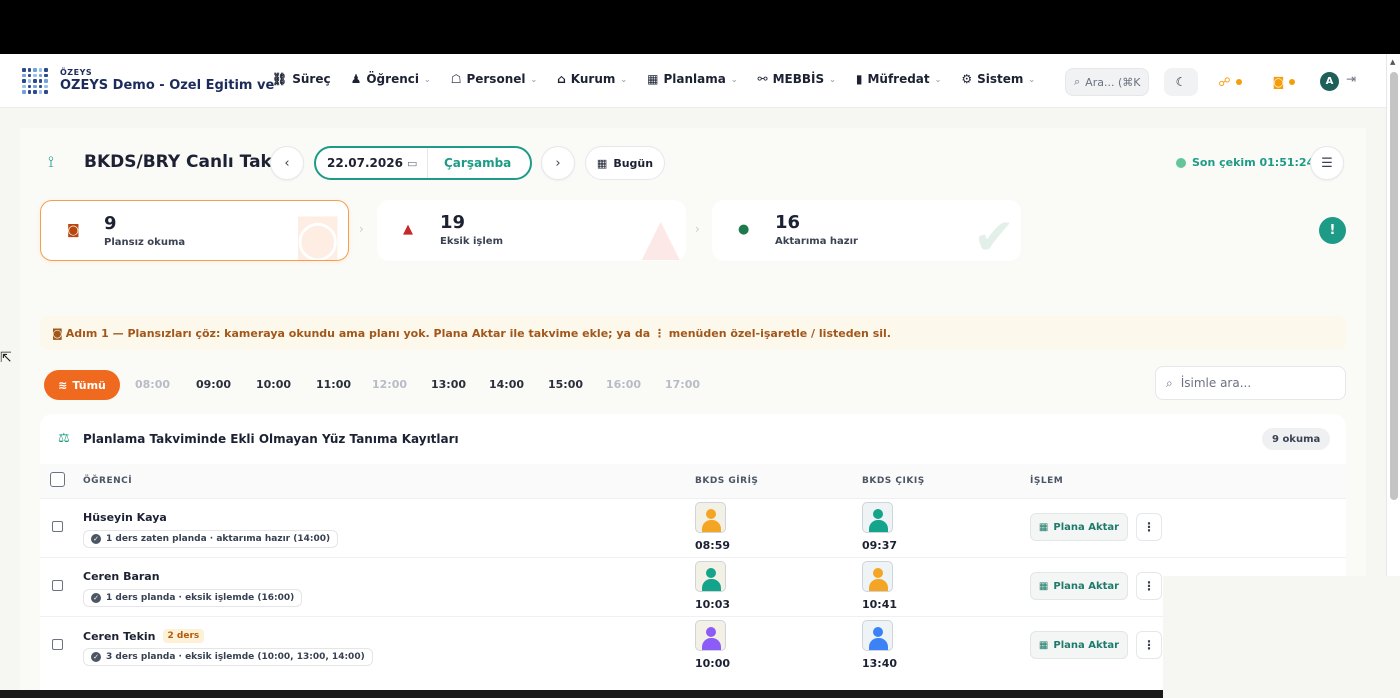  Describe the element at coordinates (107, 481) in the screenshot. I see `column-student: ÖĞRENCİ` at that location.